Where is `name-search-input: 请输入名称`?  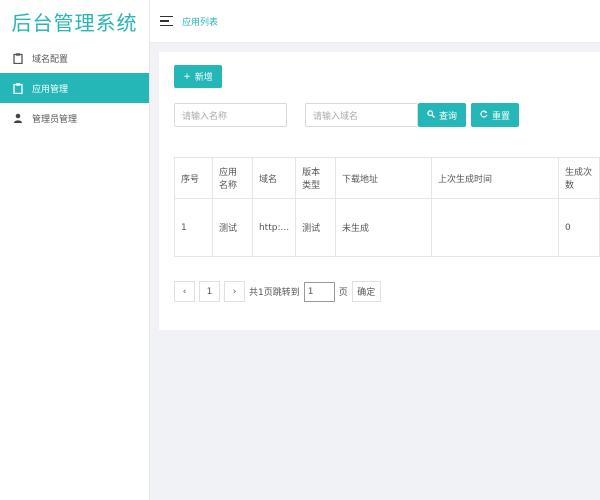
name-search-input: 请输入名称 is located at coordinates (230, 115).